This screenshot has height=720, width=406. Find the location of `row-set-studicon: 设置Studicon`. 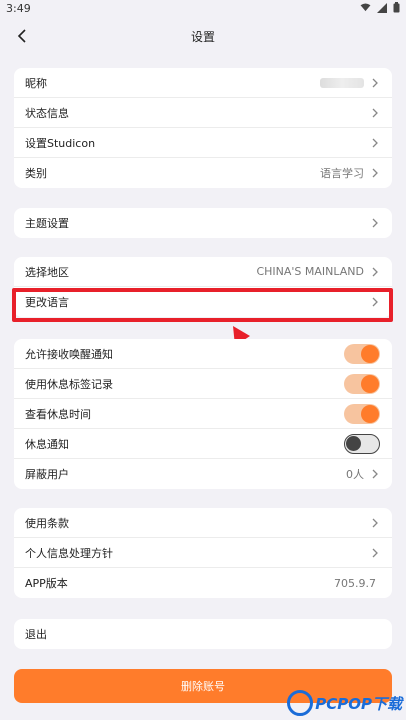

row-set-studicon: 设置Studicon is located at coordinates (203, 143).